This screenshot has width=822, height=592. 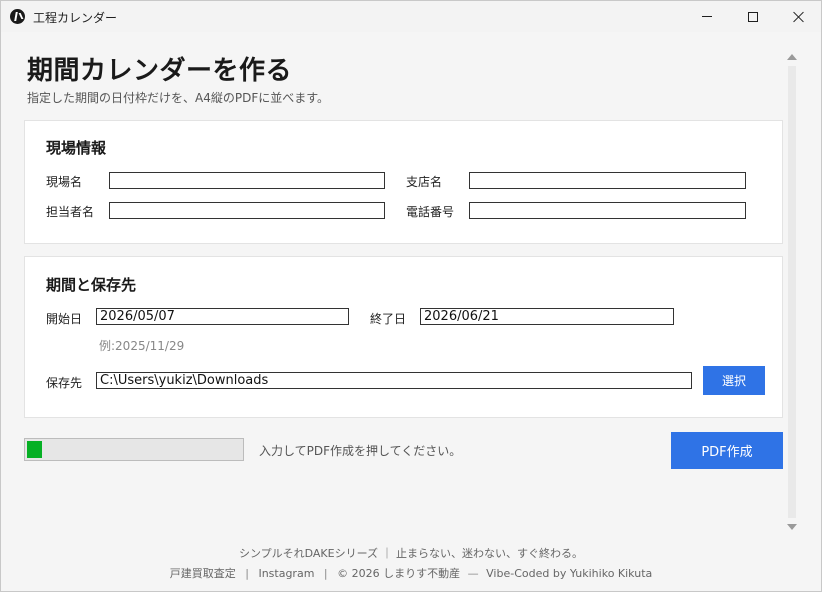 What do you see at coordinates (734, 380) in the screenshot?
I see `select-folder-button: 選択` at bounding box center [734, 380].